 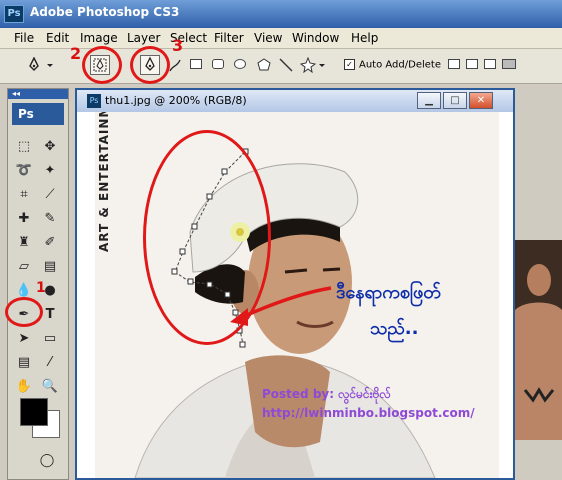 What do you see at coordinates (50, 315) in the screenshot?
I see `type-tool-icon: T` at bounding box center [50, 315].